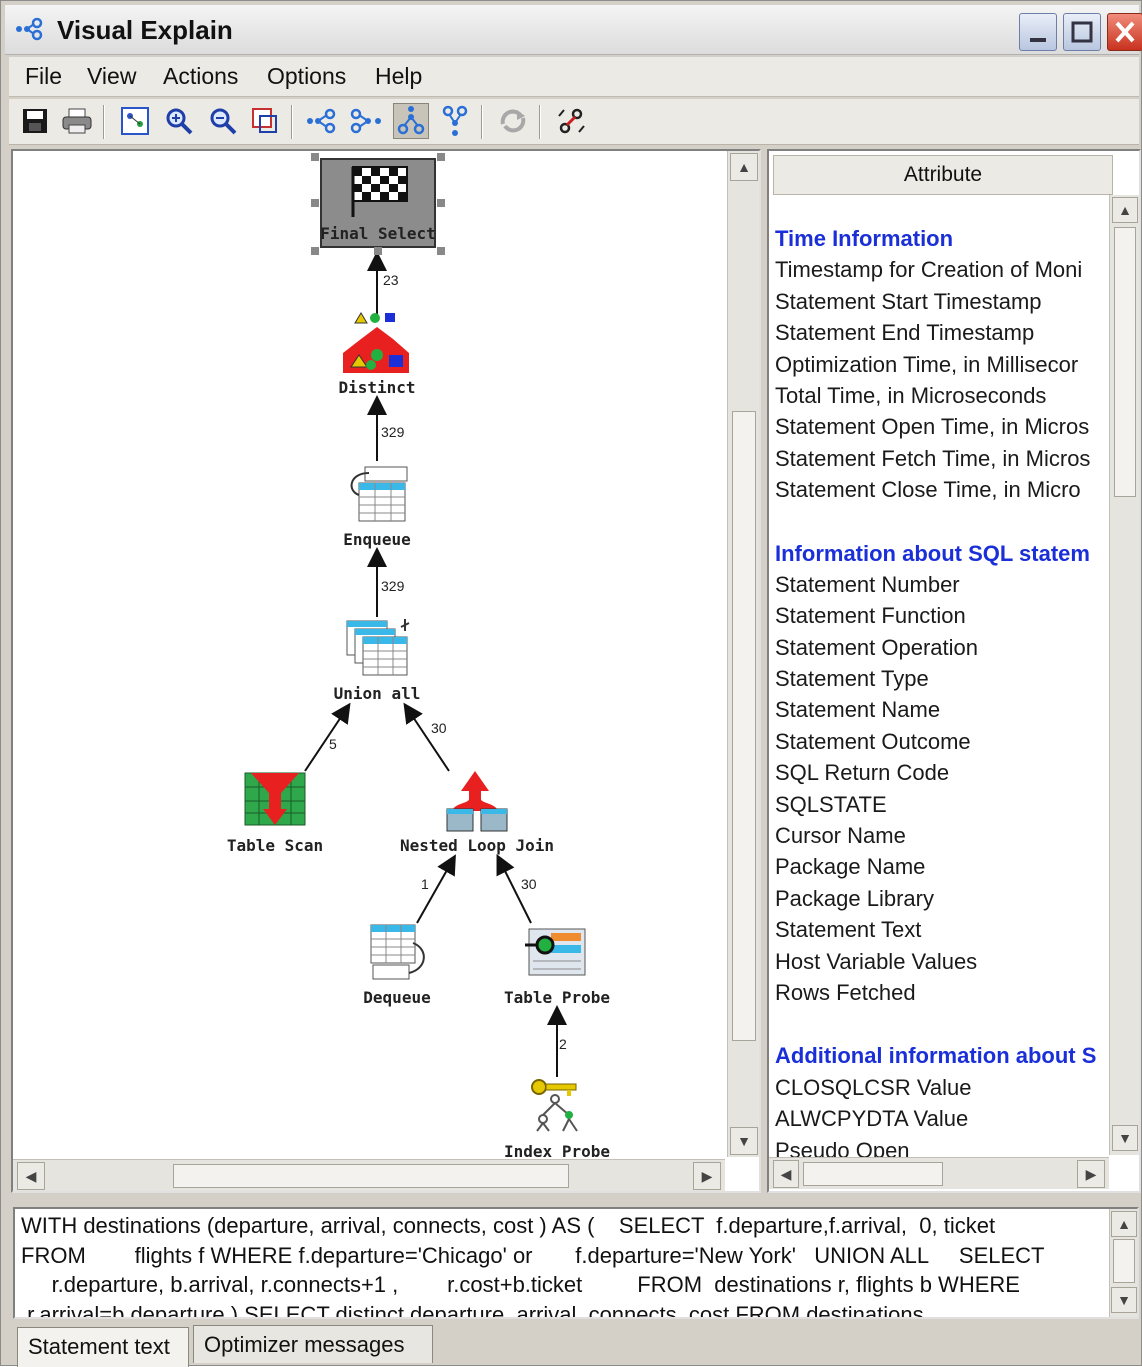 The image size is (1142, 1367). What do you see at coordinates (943, 804) in the screenshot?
I see `attribute-row: SQLSTATE` at bounding box center [943, 804].